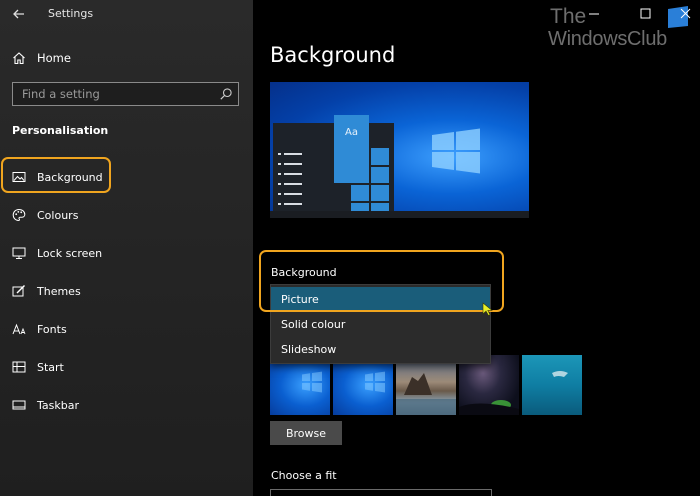  I want to click on background-nav-highlight, so click(56, 175).